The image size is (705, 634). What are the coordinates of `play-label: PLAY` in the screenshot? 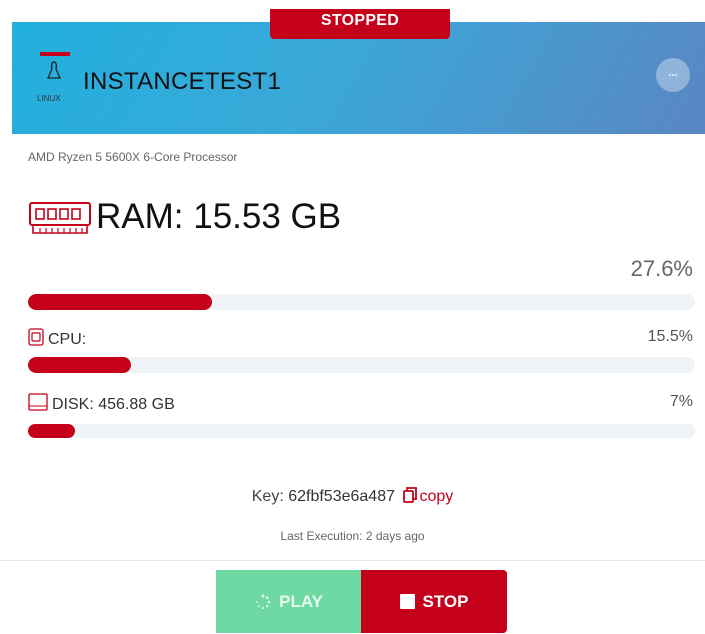 It's located at (301, 601).